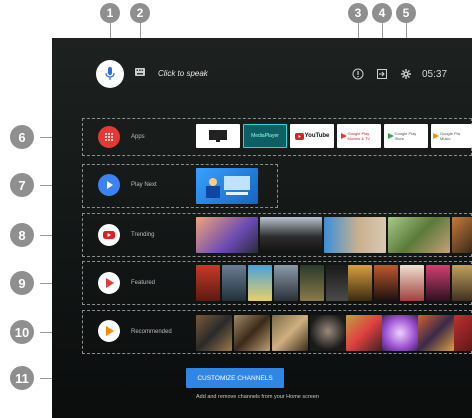 The height and width of the screenshot is (418, 472). What do you see at coordinates (109, 185) in the screenshot?
I see `play-next-icon` at bounding box center [109, 185].